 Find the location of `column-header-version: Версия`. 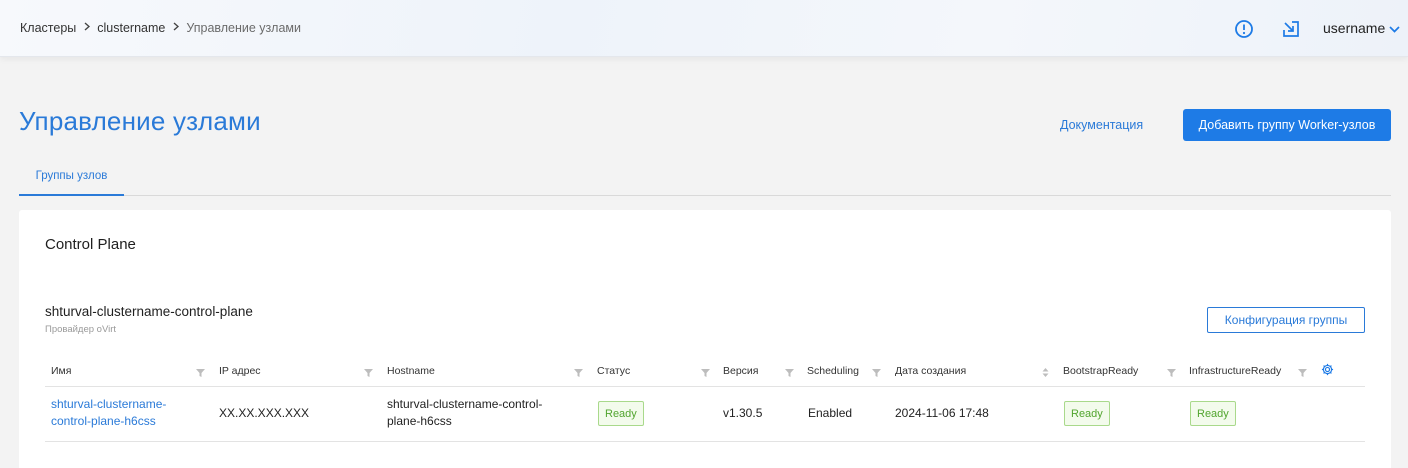

column-header-version: Версия is located at coordinates (741, 371).